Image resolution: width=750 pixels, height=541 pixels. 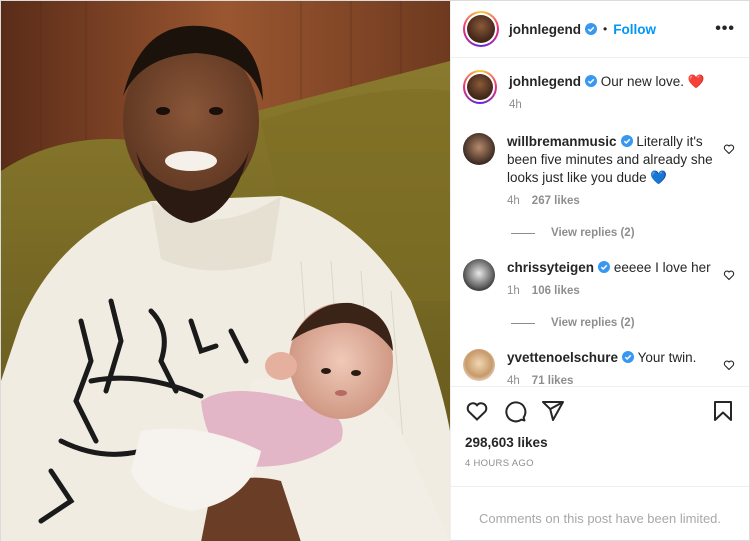 What do you see at coordinates (599, 367) in the screenshot?
I see `comment-item: yvettenoelschure Your twin. 4h 71 likes` at bounding box center [599, 367].